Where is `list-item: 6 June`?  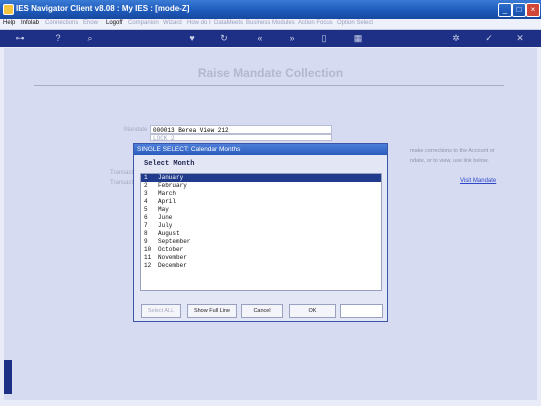 list-item: 6 June is located at coordinates (261, 218).